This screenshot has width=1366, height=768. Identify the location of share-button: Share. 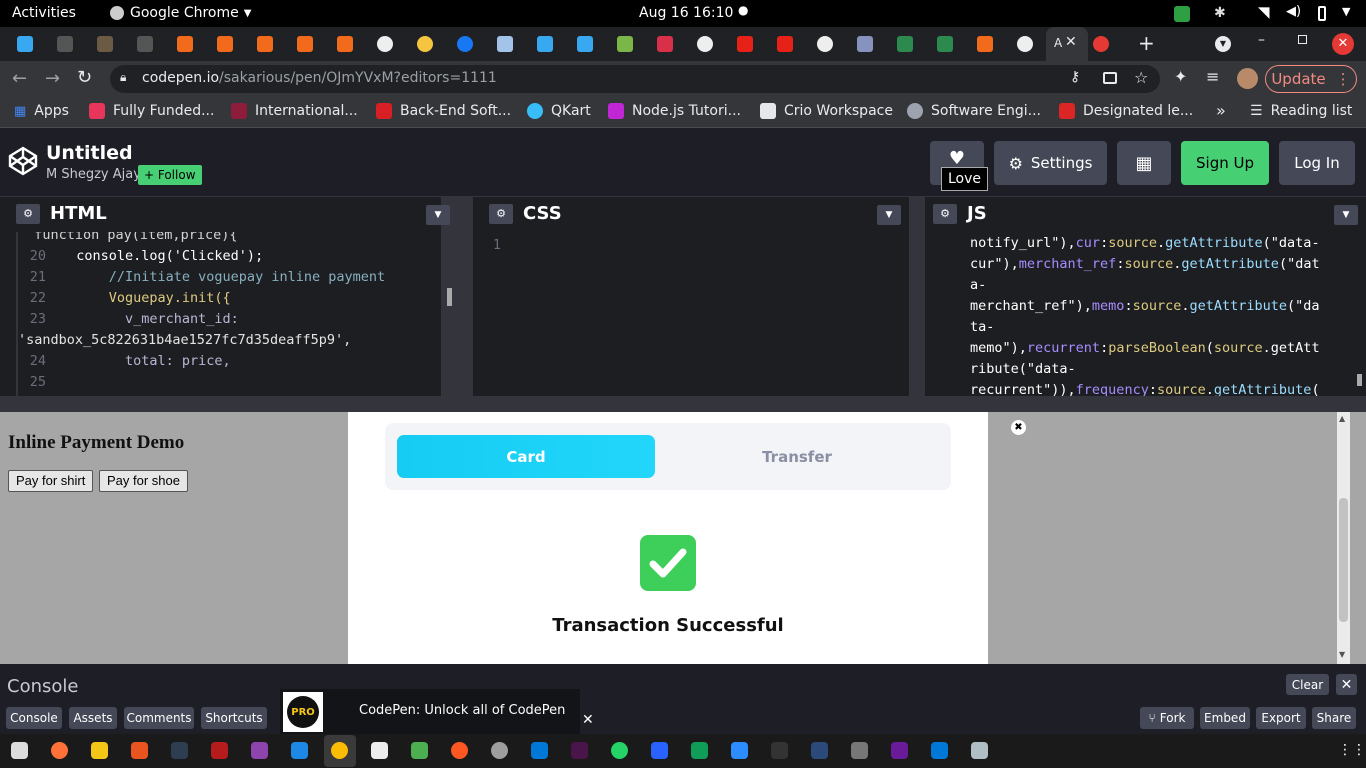
(1334, 718).